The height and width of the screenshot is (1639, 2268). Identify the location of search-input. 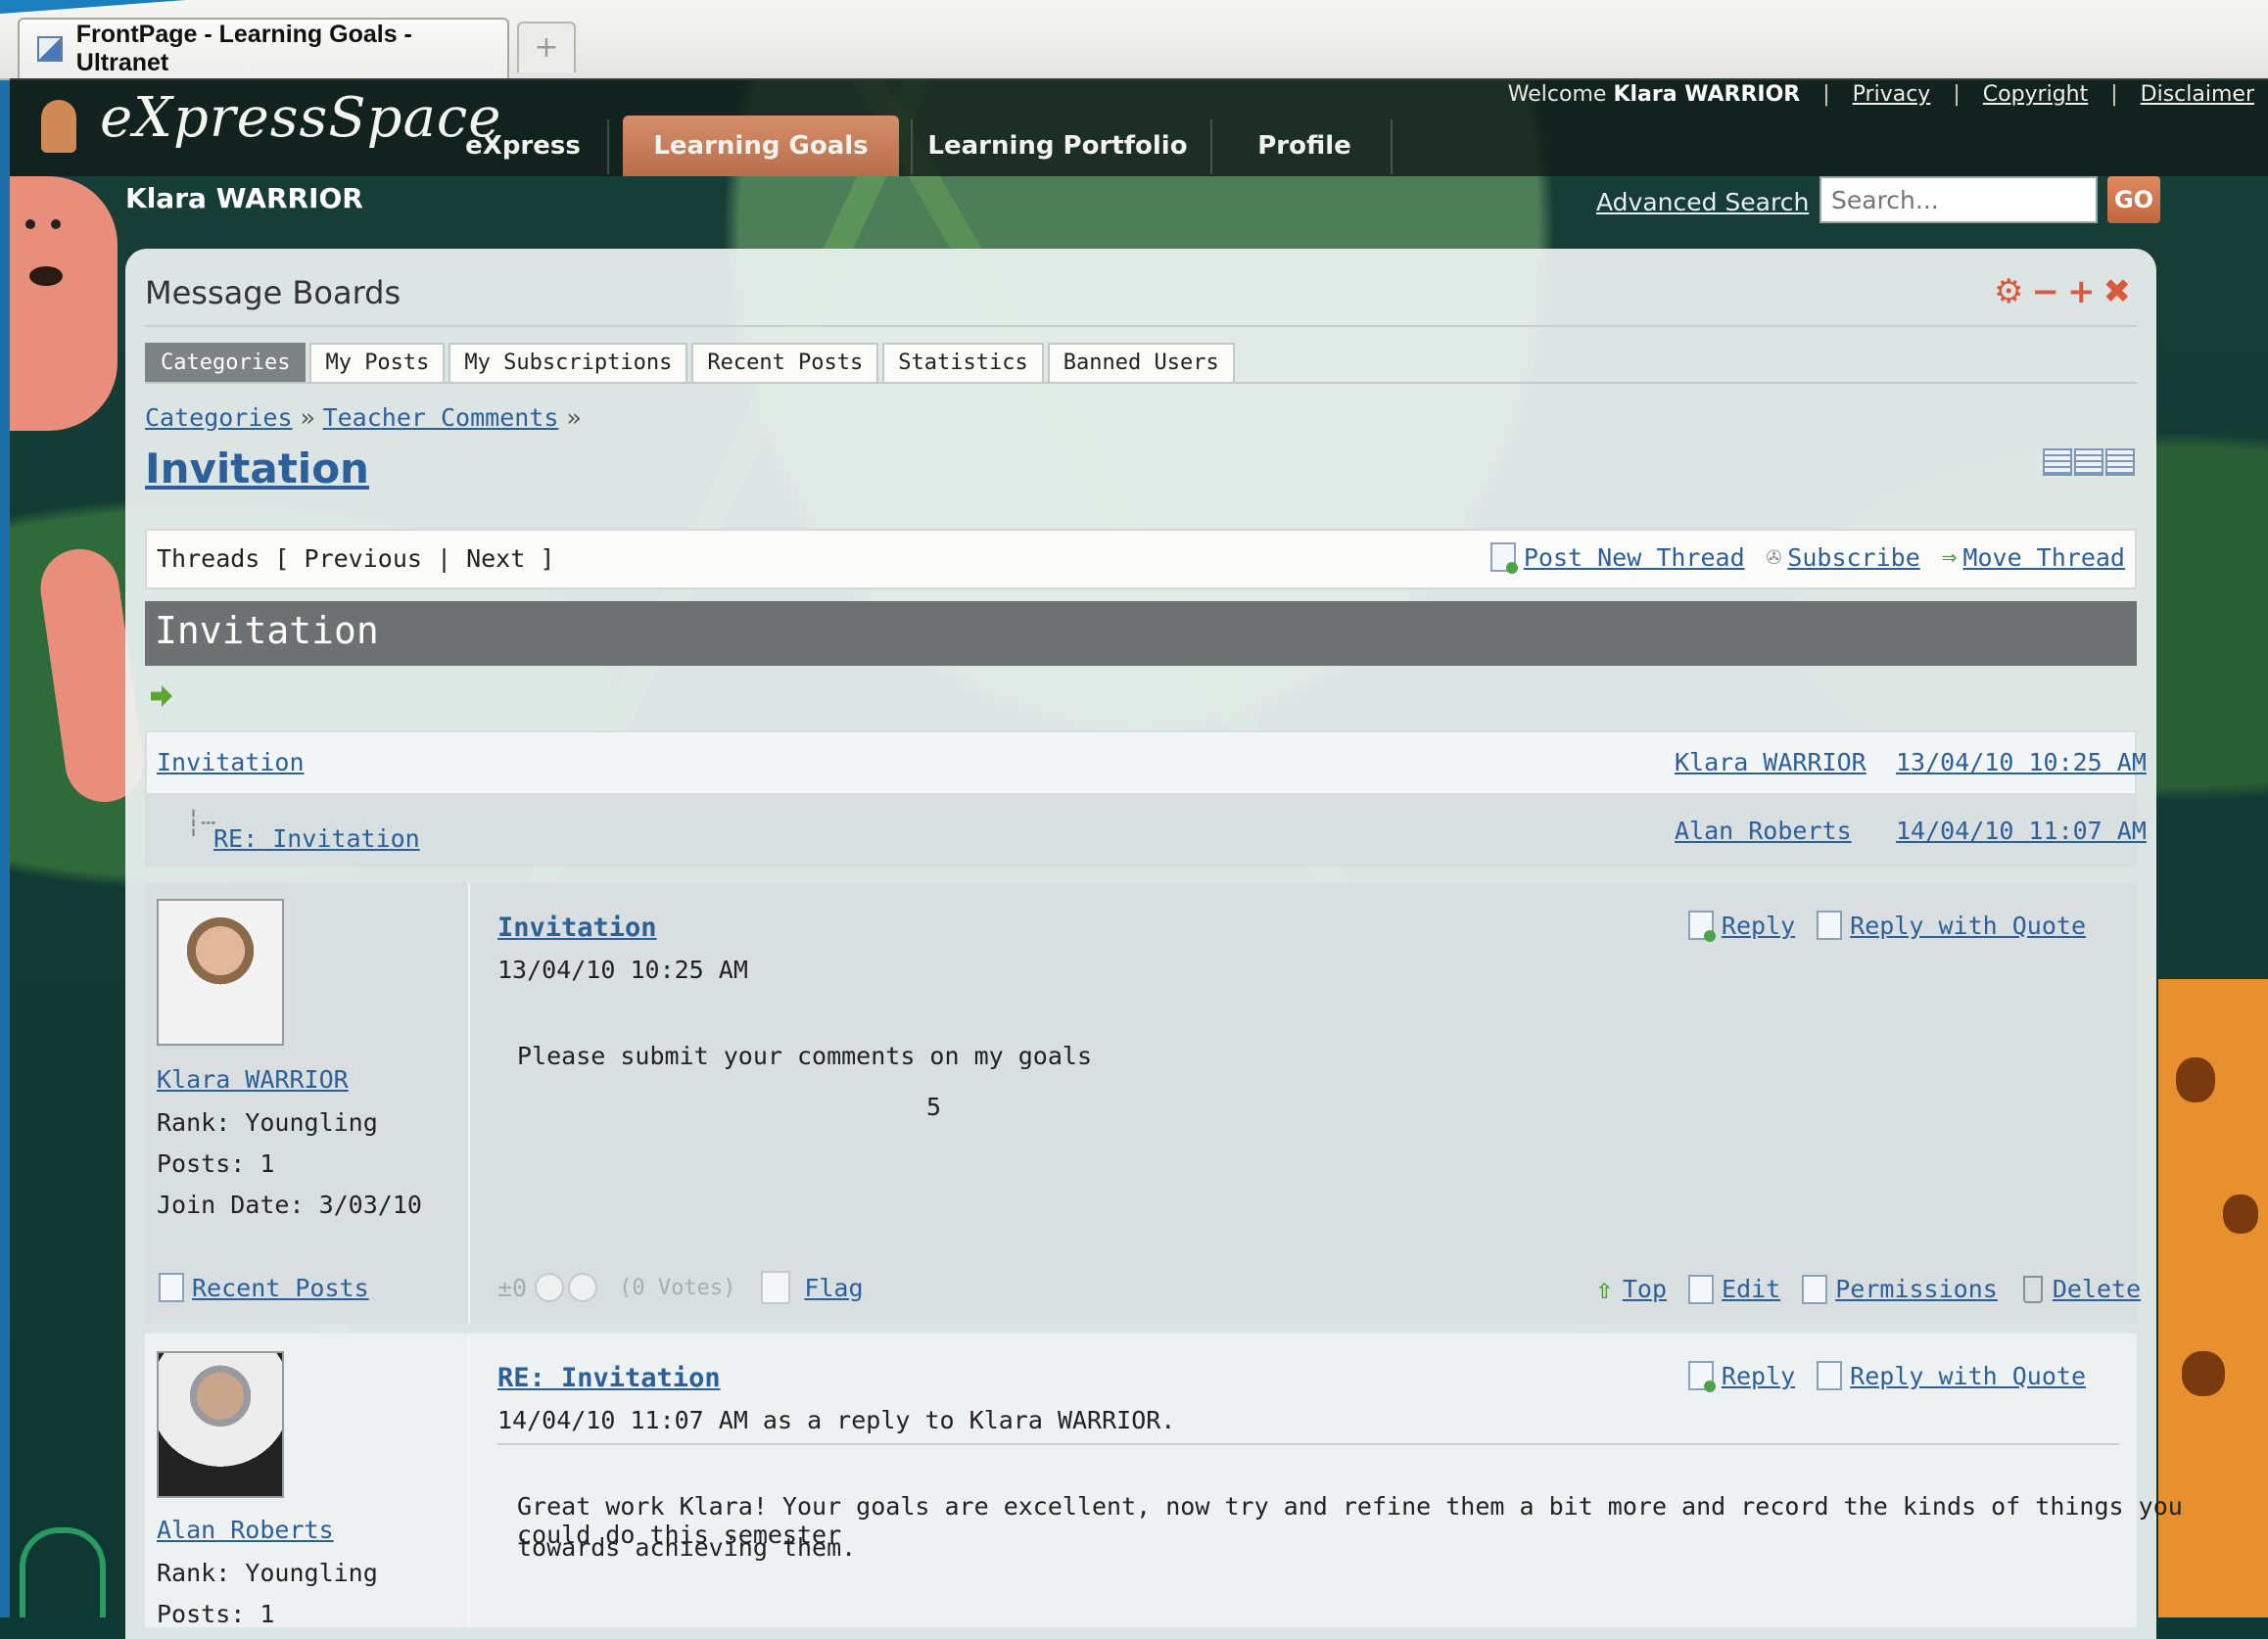
(1959, 200).